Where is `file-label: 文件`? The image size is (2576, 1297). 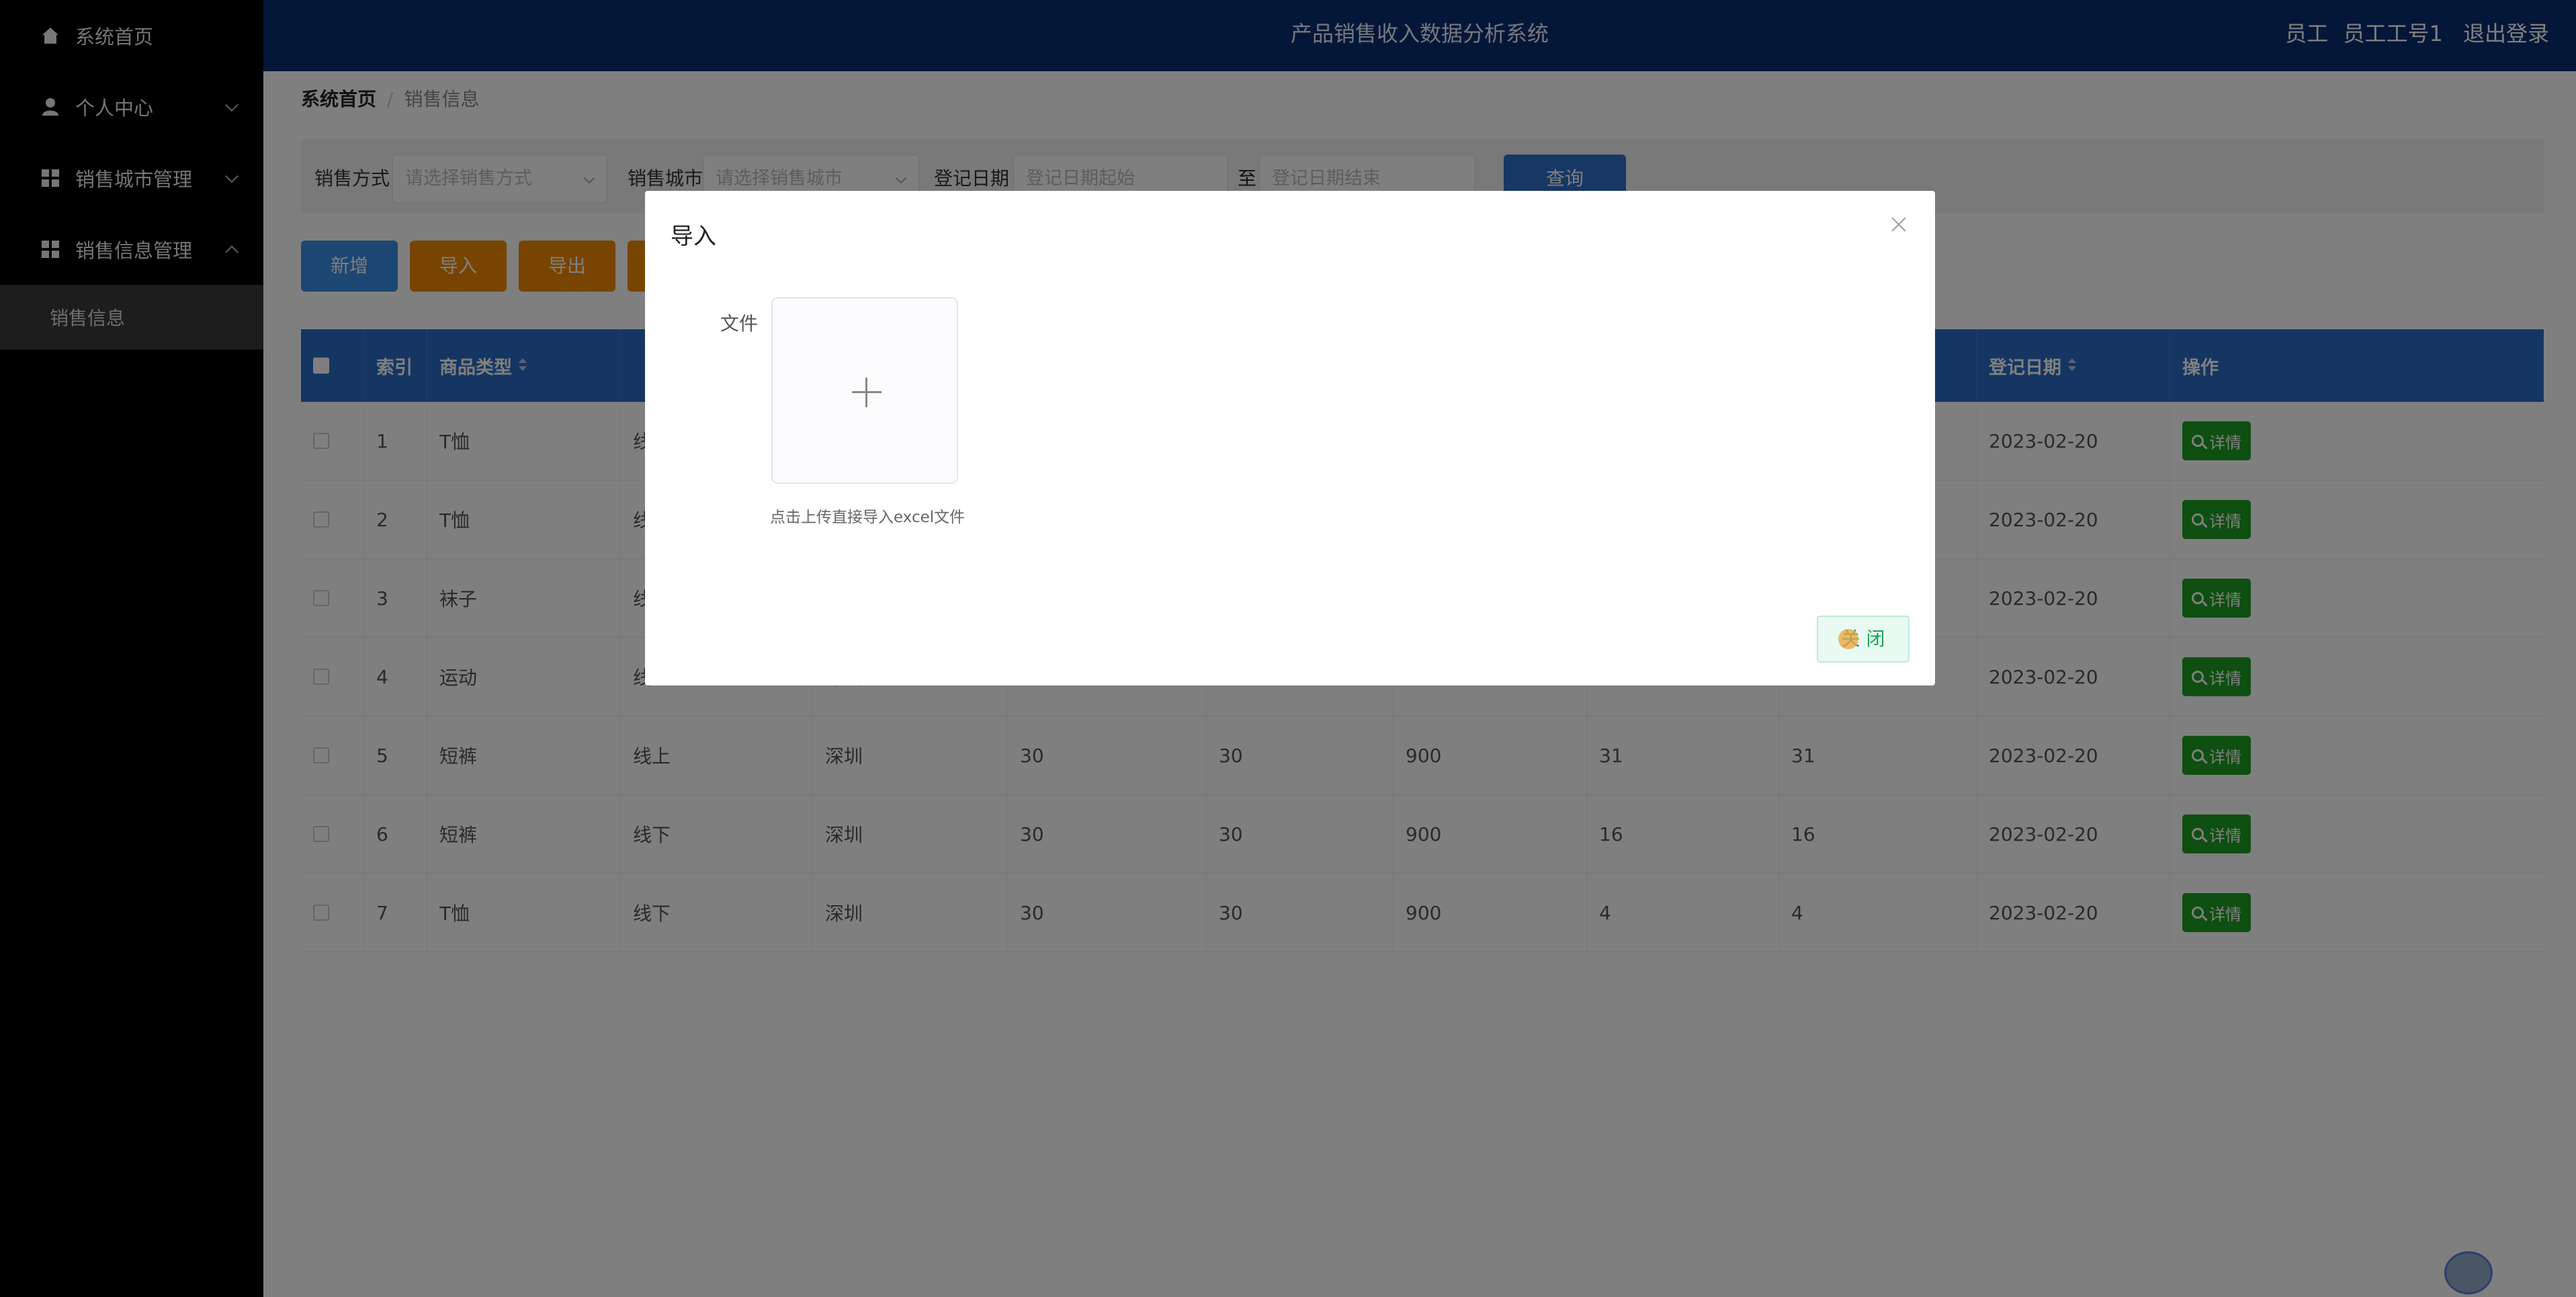
file-label: 文件 is located at coordinates (739, 323).